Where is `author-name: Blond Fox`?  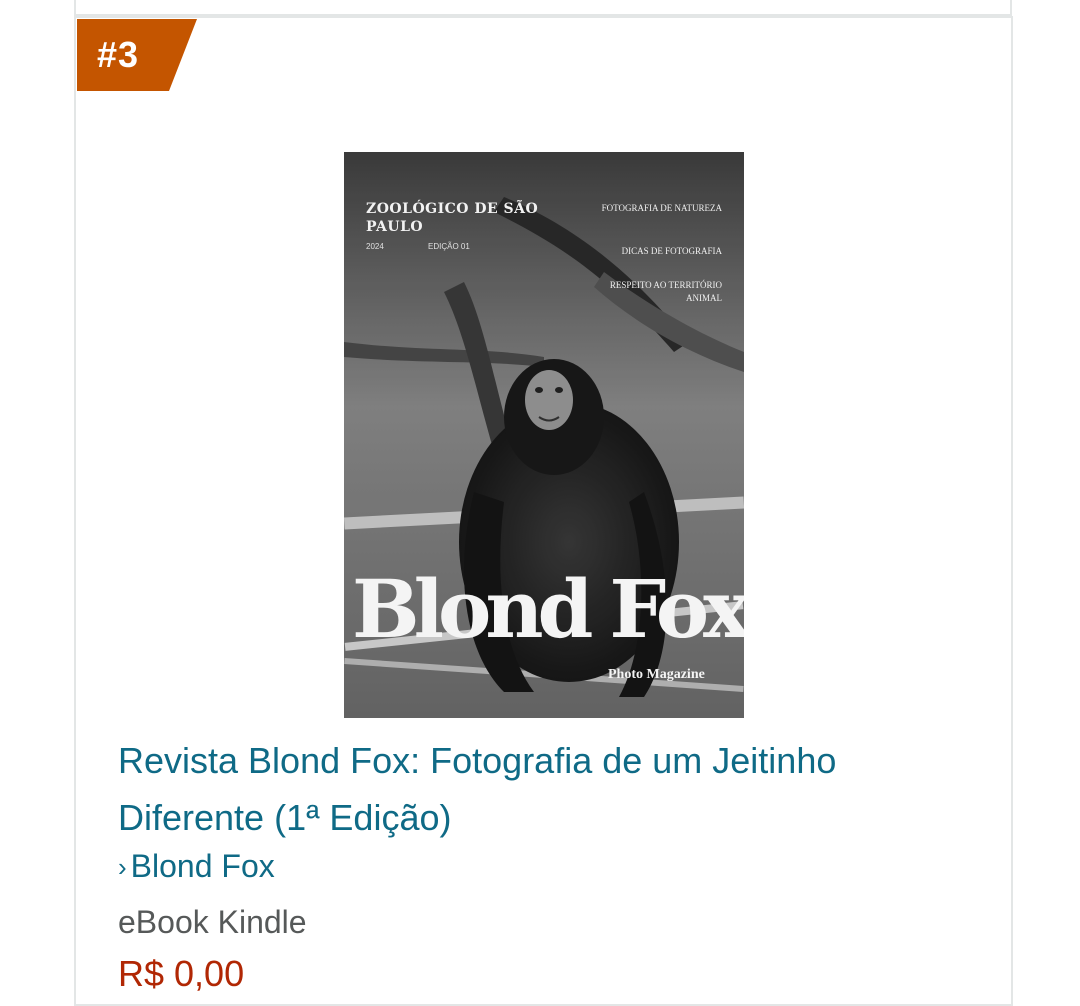 author-name: Blond Fox is located at coordinates (202, 866).